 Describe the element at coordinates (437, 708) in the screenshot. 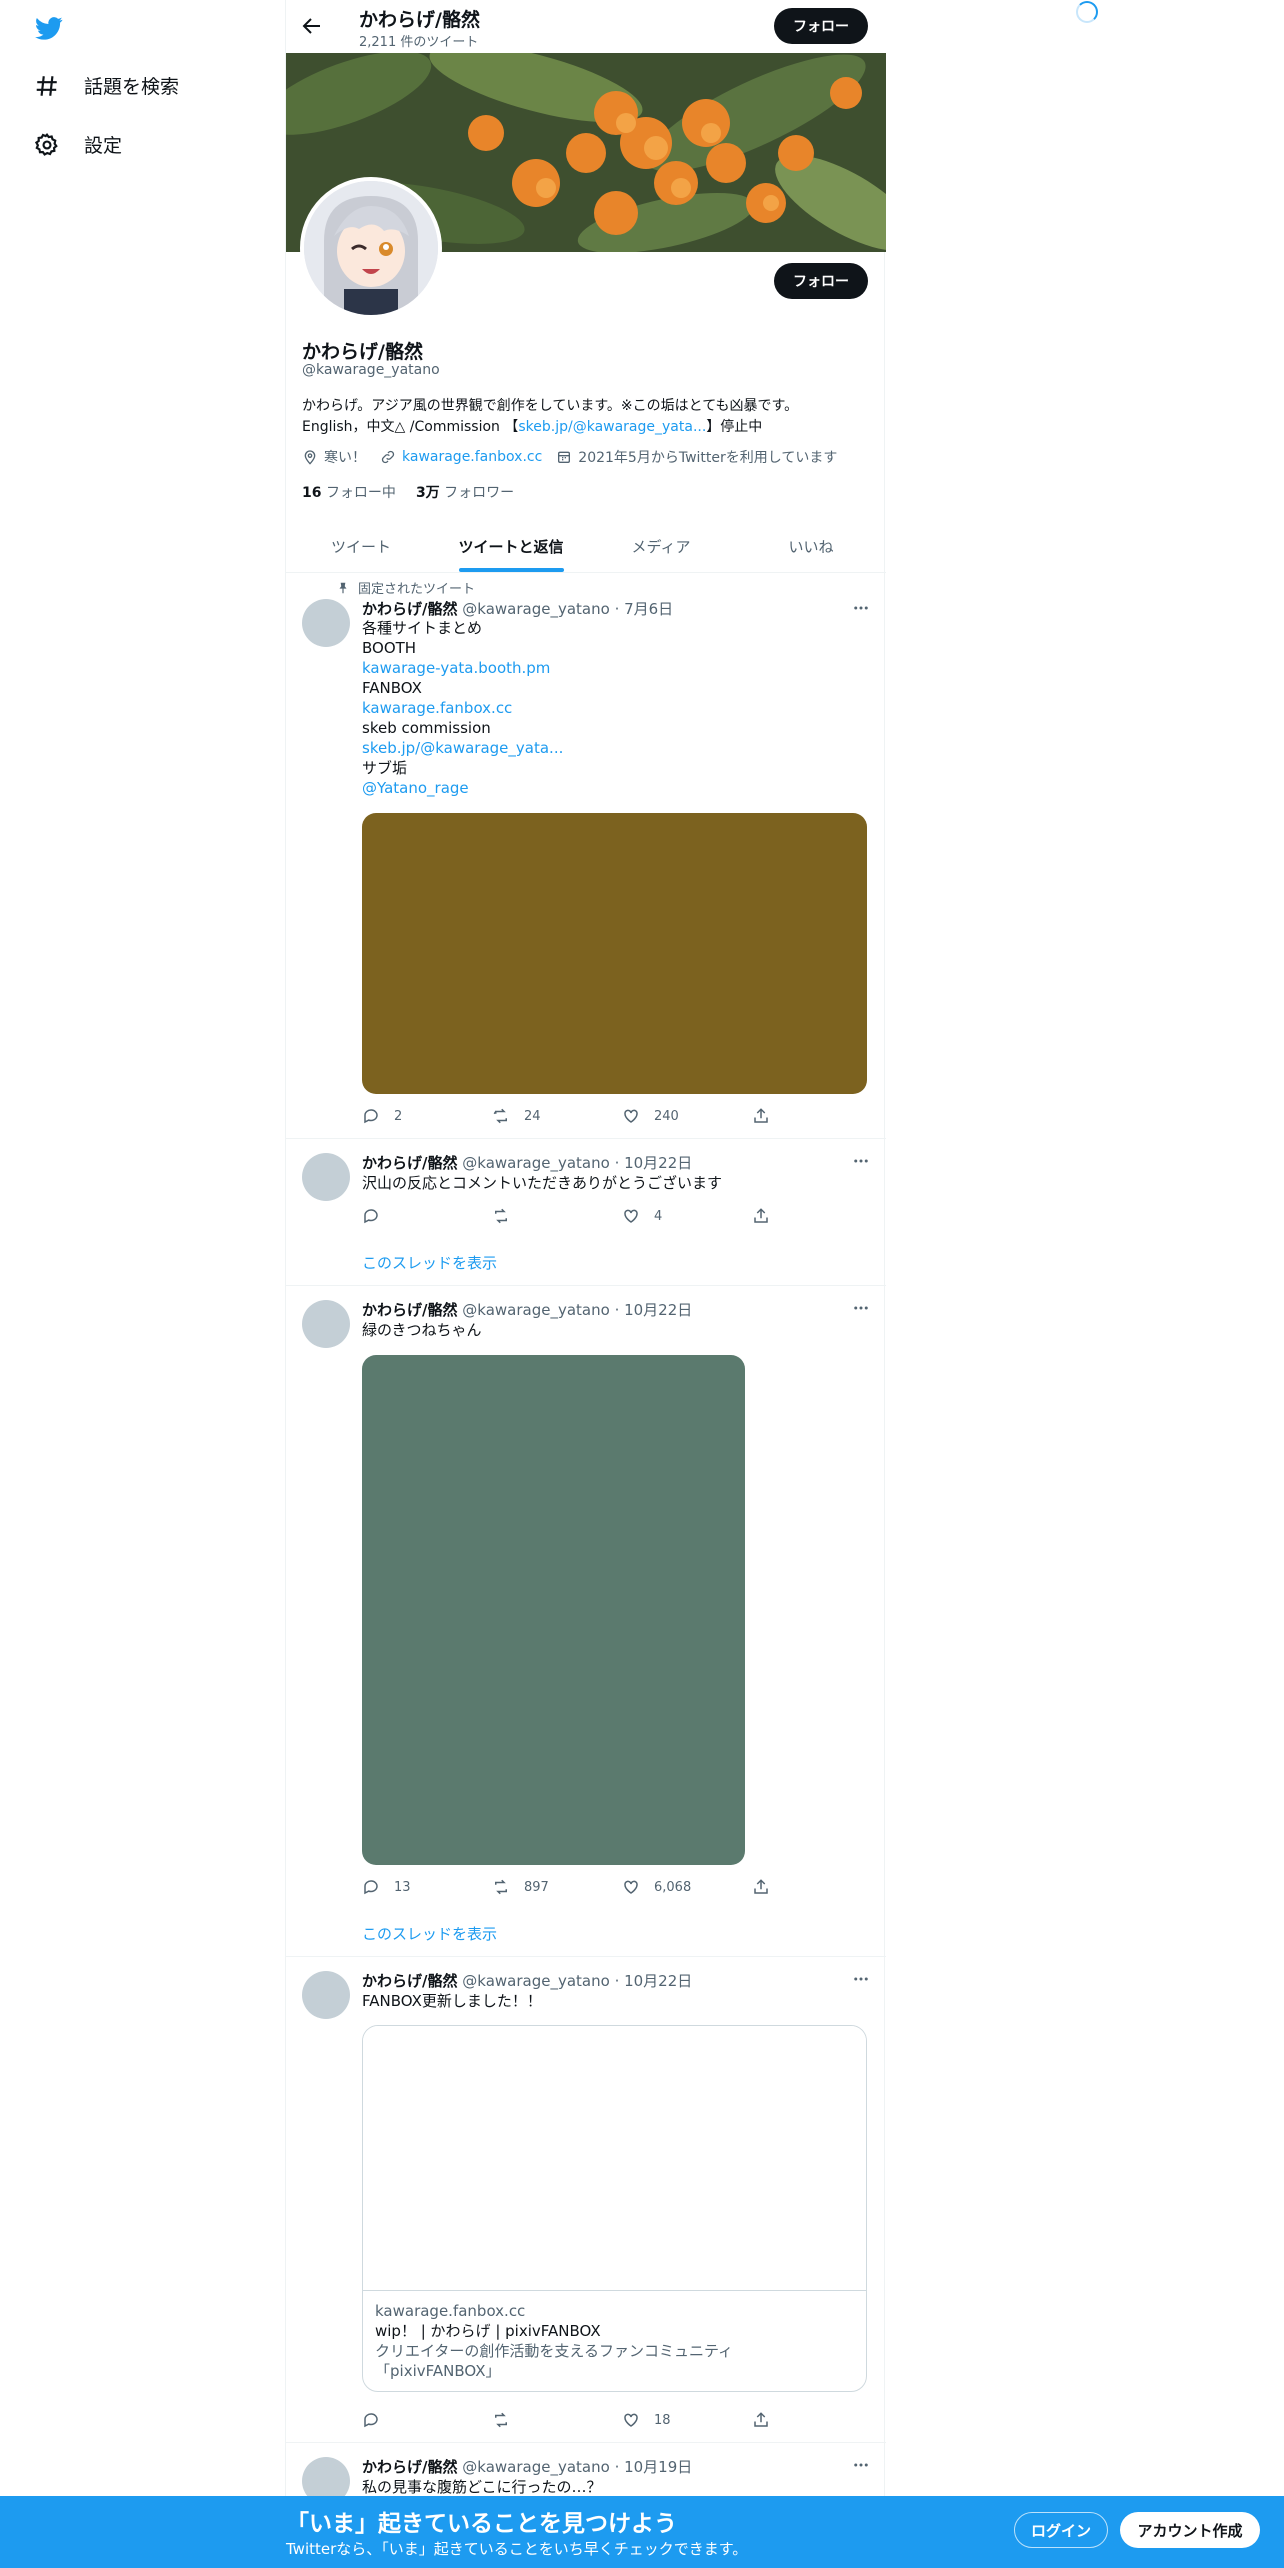

I see `fanbox-link: kawarage.fanbox.cc` at that location.